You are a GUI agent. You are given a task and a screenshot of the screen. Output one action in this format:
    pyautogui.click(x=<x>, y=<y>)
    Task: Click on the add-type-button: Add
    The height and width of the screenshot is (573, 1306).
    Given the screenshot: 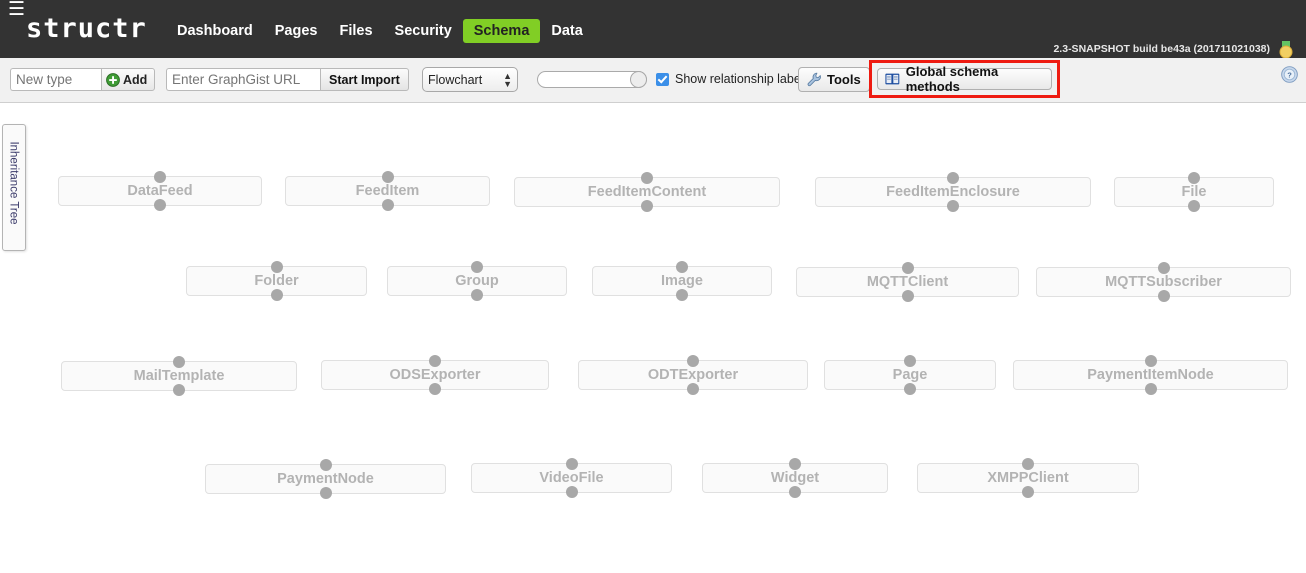 What is the action you would take?
    pyautogui.click(x=128, y=79)
    